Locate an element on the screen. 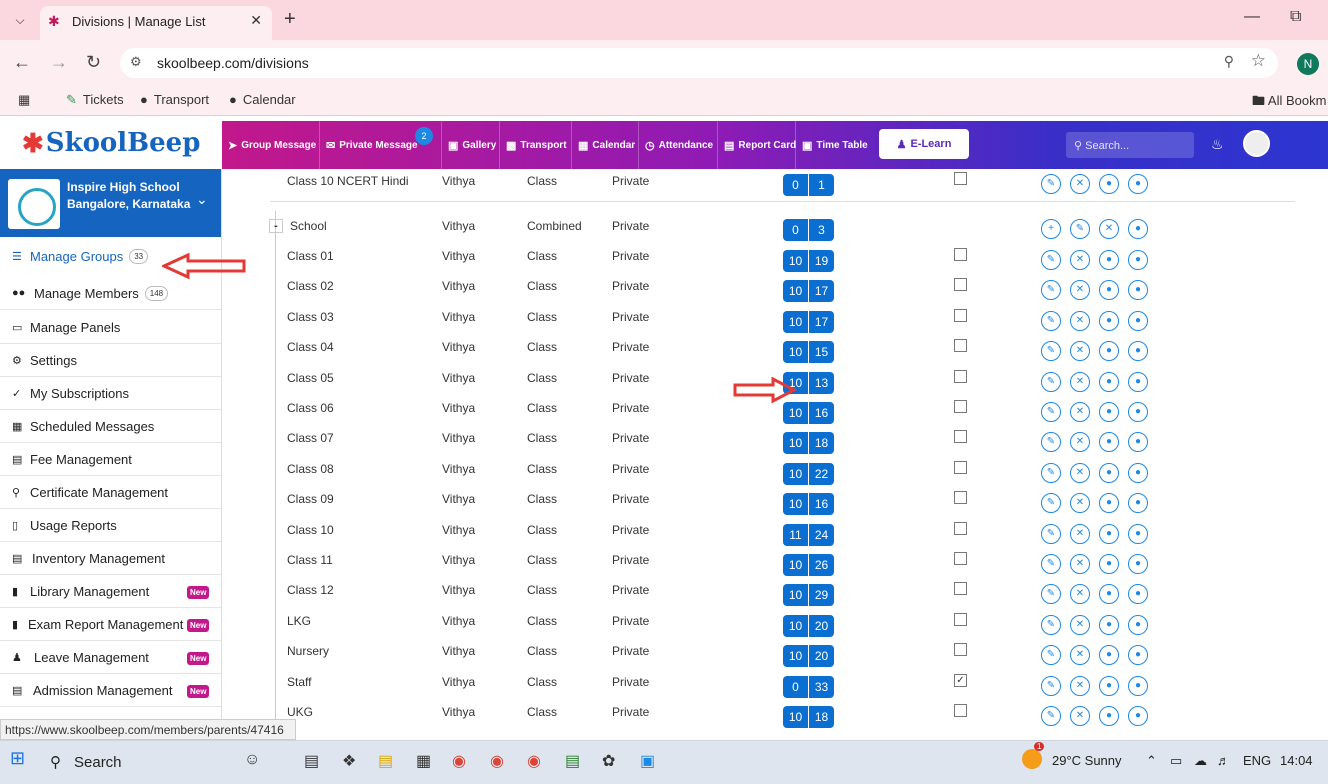 The image size is (1328, 784). table-row: Class 07 Vithya Class Private 10 18 ✎ ✕ ● ● is located at coordinates (775, 445).